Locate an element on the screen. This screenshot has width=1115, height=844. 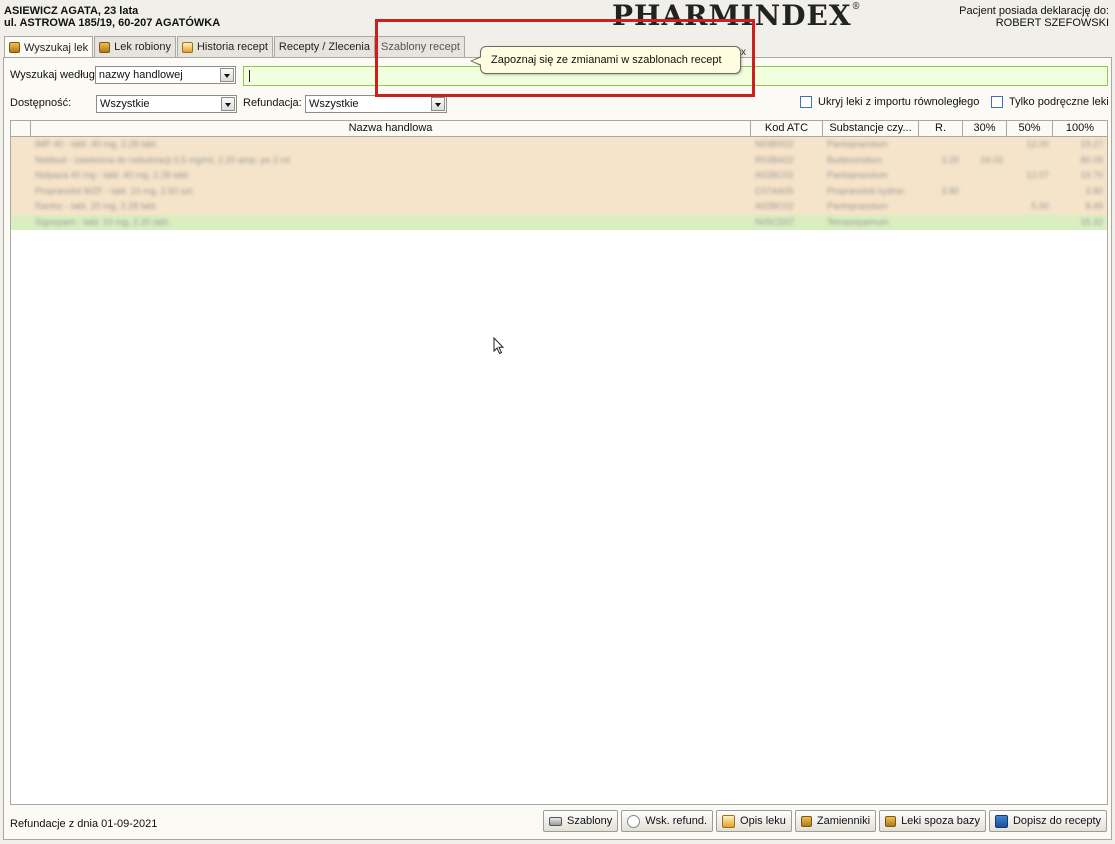
tab-wyszukaj-lek: Wyszukaj lek is located at coordinates (49, 47).